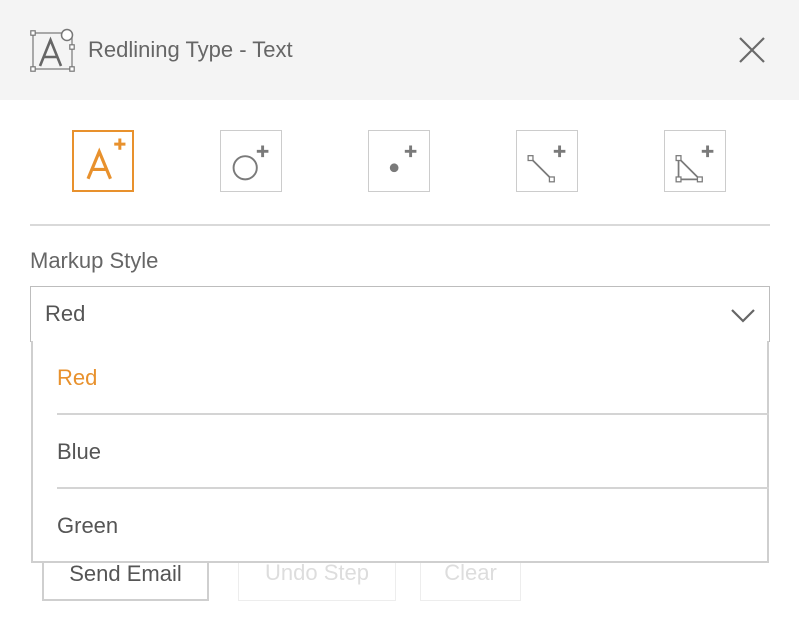 The image size is (799, 643). What do you see at coordinates (106, 159) in the screenshot?
I see `text-add-icon` at bounding box center [106, 159].